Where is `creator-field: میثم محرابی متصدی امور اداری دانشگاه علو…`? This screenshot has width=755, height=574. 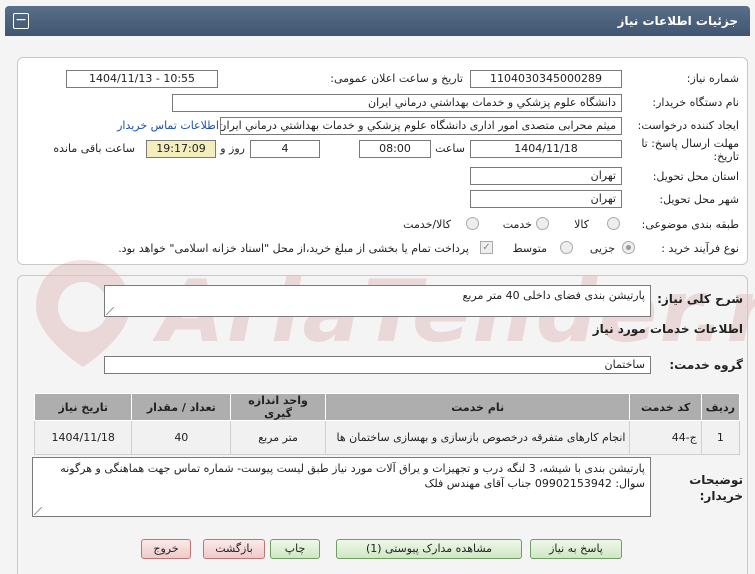
creator-field: میثم محرابی متصدی امور اداری دانشگاه علو… is located at coordinates (421, 126).